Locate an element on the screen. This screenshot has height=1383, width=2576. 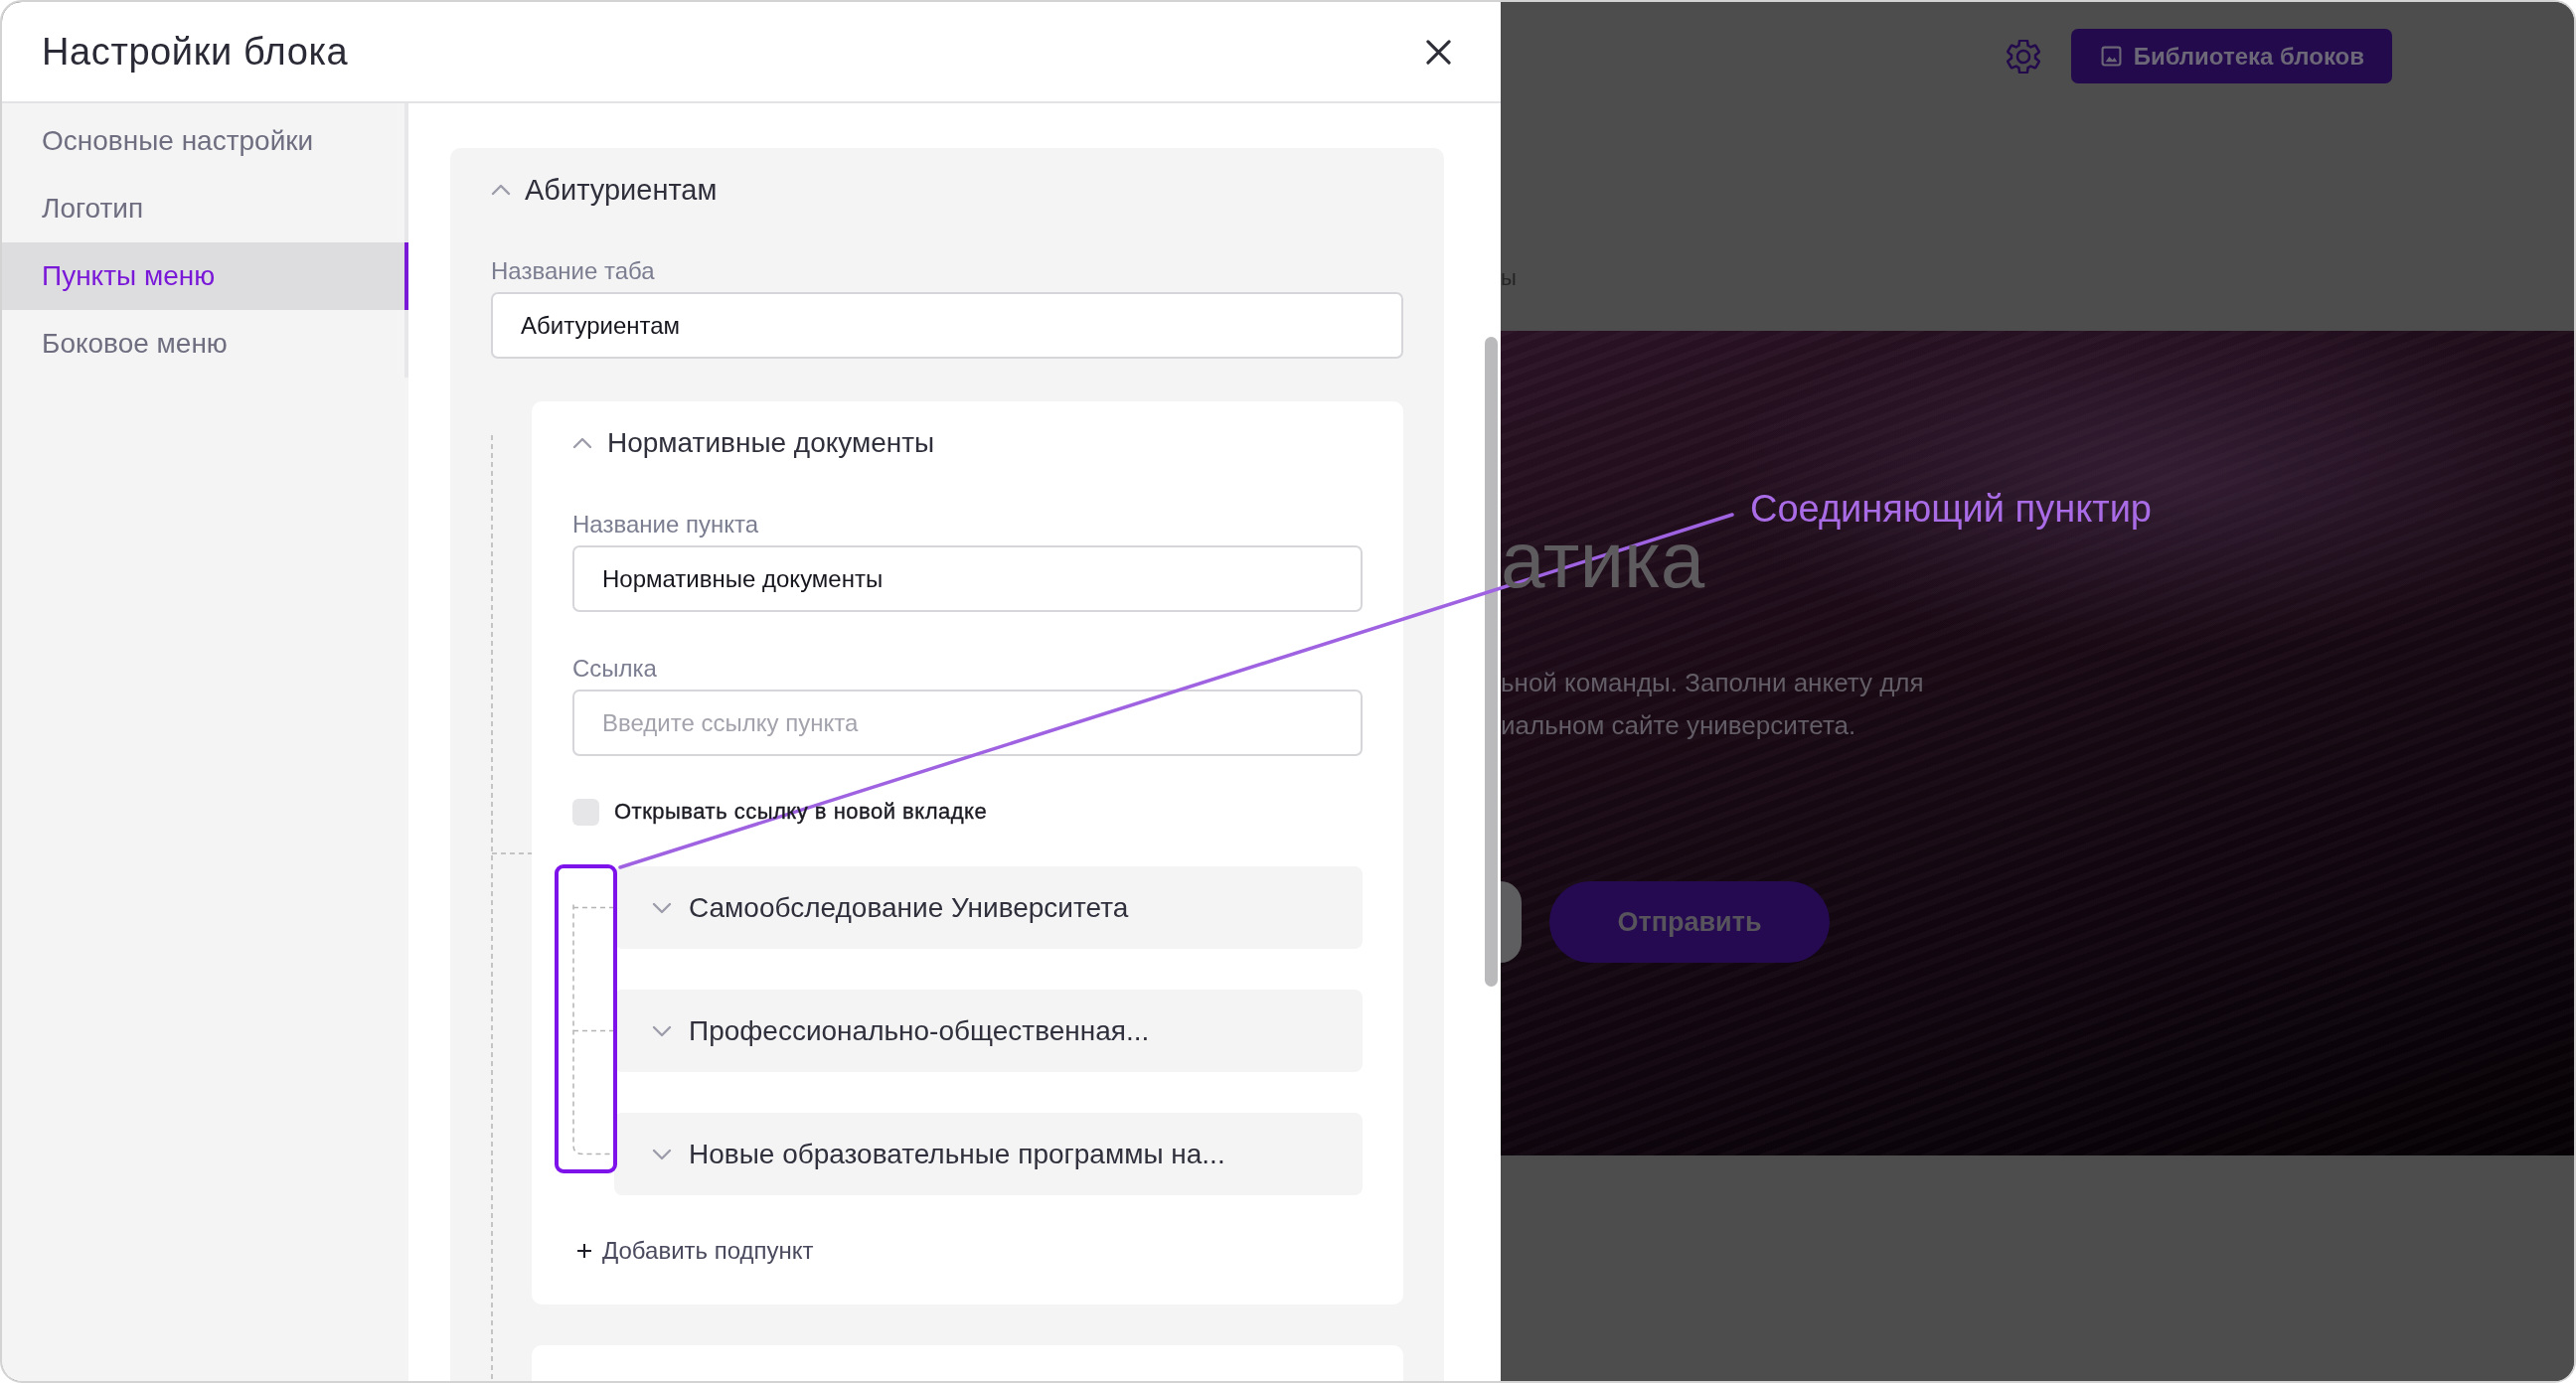
sidebar-item: Основные настройки is located at coordinates (205, 141).